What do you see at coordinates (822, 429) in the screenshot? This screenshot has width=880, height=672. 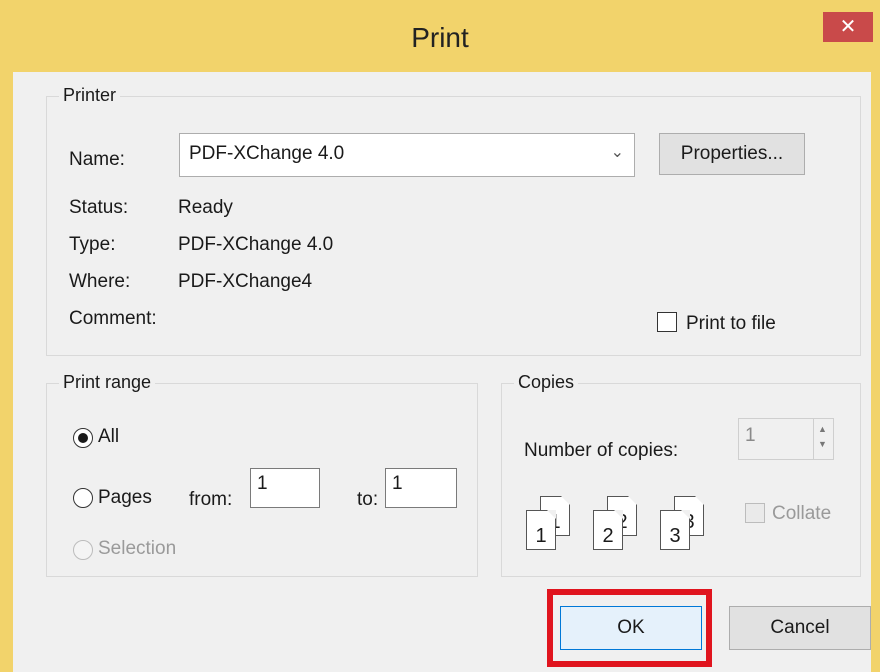 I see `spin-up-icon: ▲` at bounding box center [822, 429].